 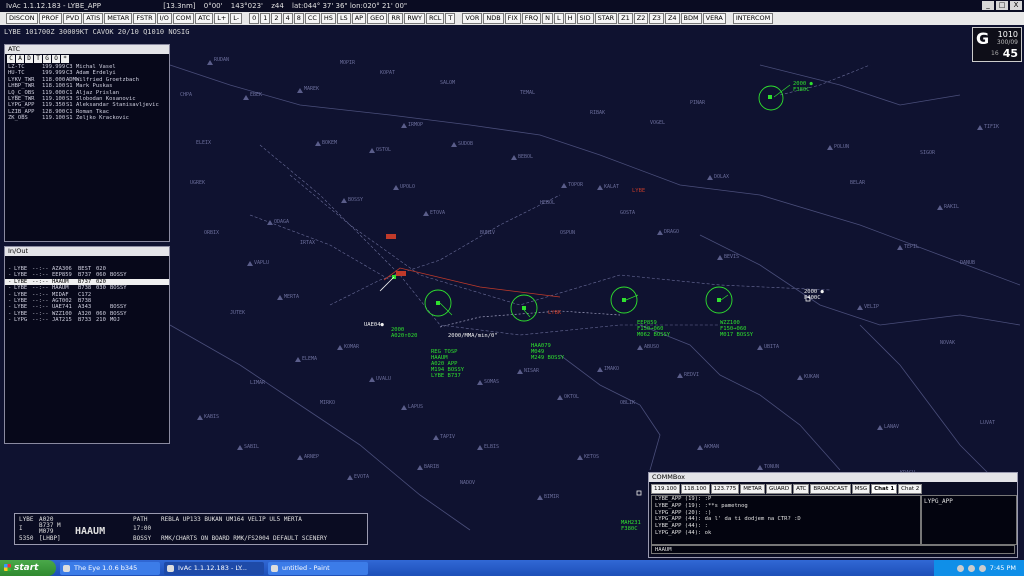 What do you see at coordinates (328, 18) in the screenshot?
I see `toolbar-button: HS` at bounding box center [328, 18].